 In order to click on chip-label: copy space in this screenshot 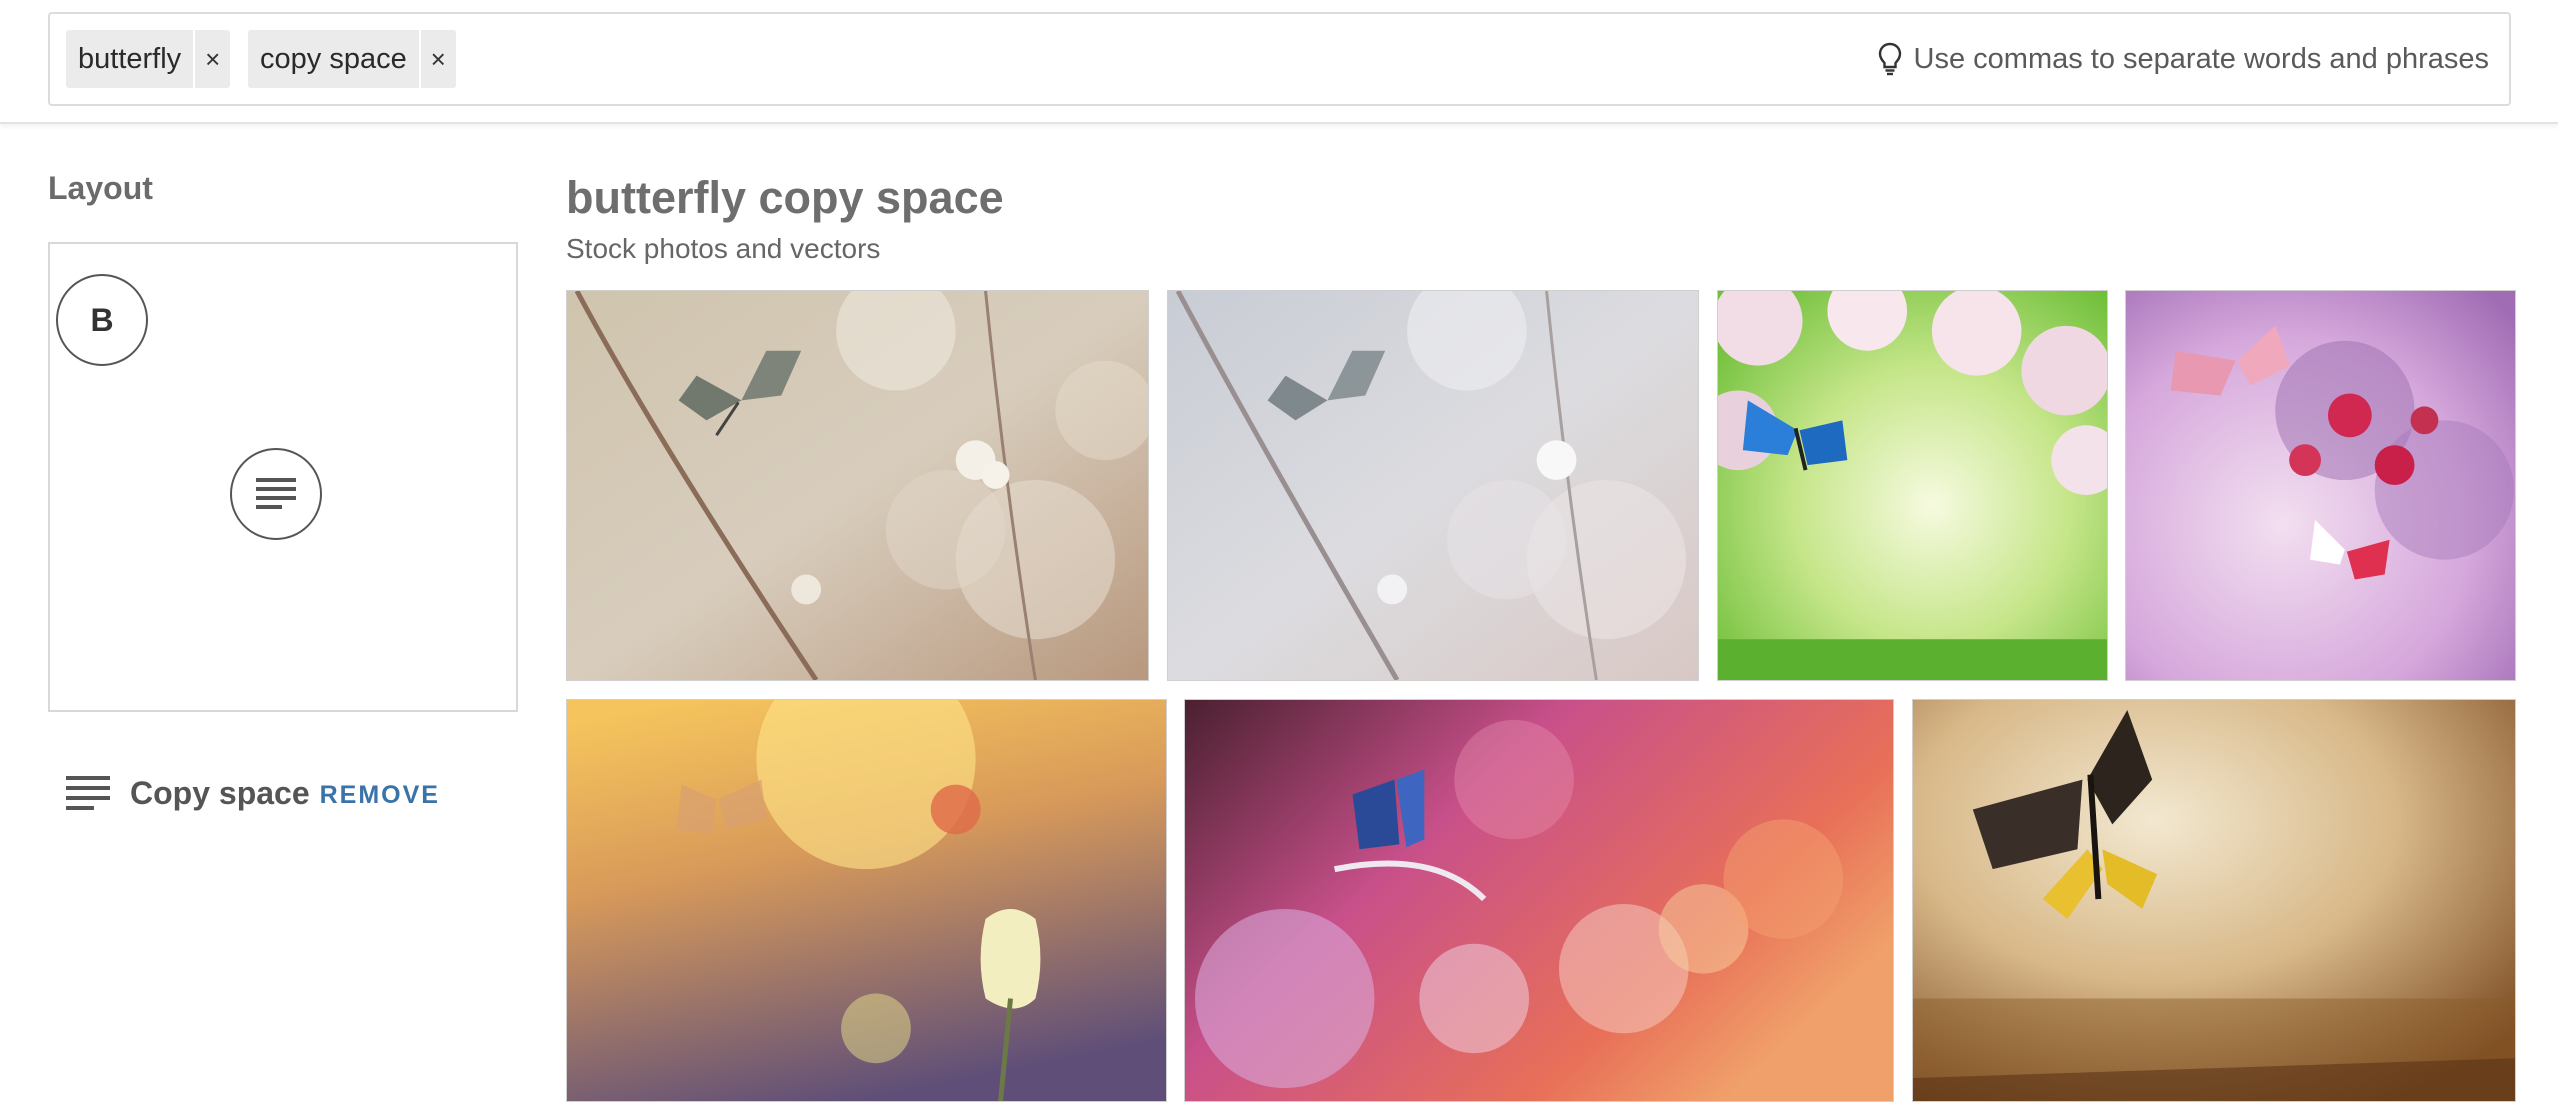, I will do `click(333, 58)`.